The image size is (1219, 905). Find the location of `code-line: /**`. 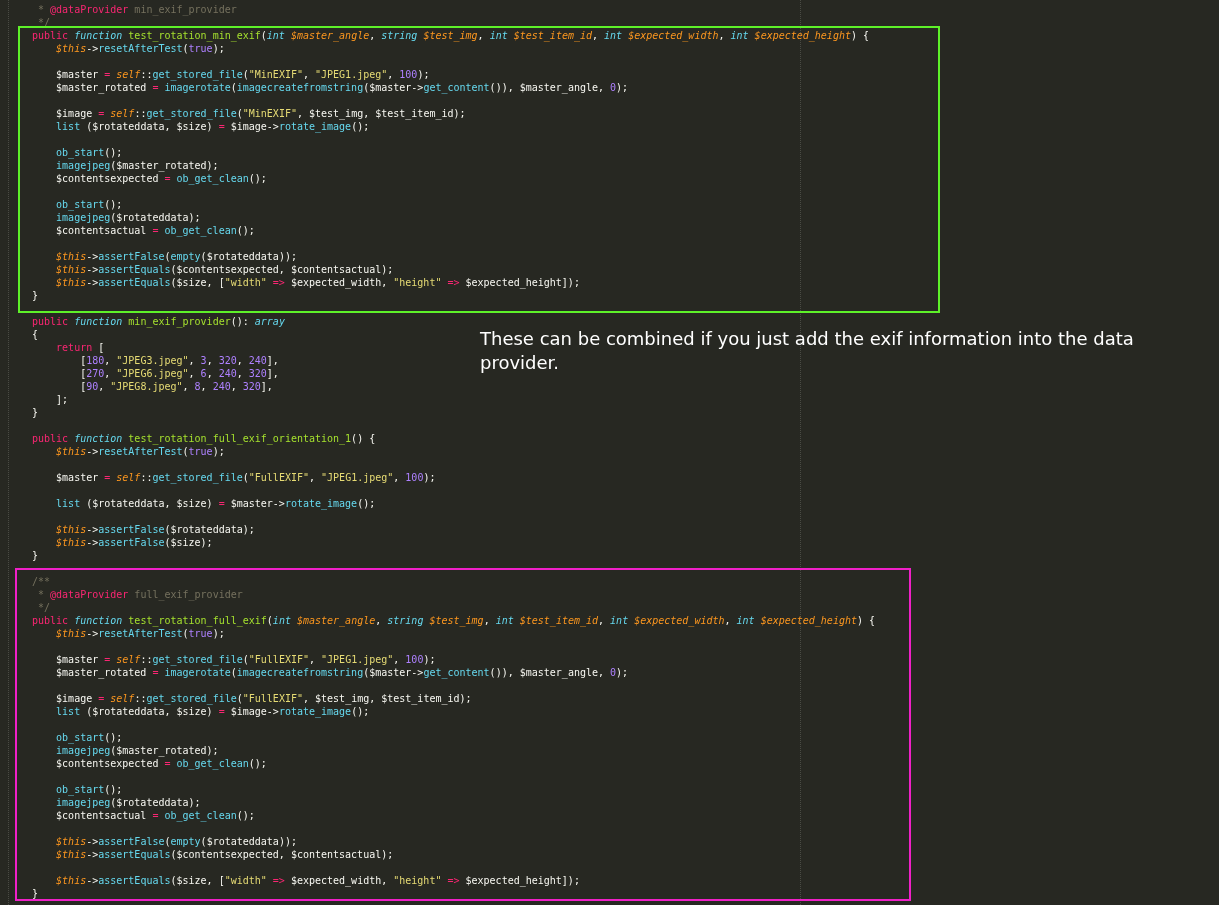

code-line: /** is located at coordinates (41, 581).